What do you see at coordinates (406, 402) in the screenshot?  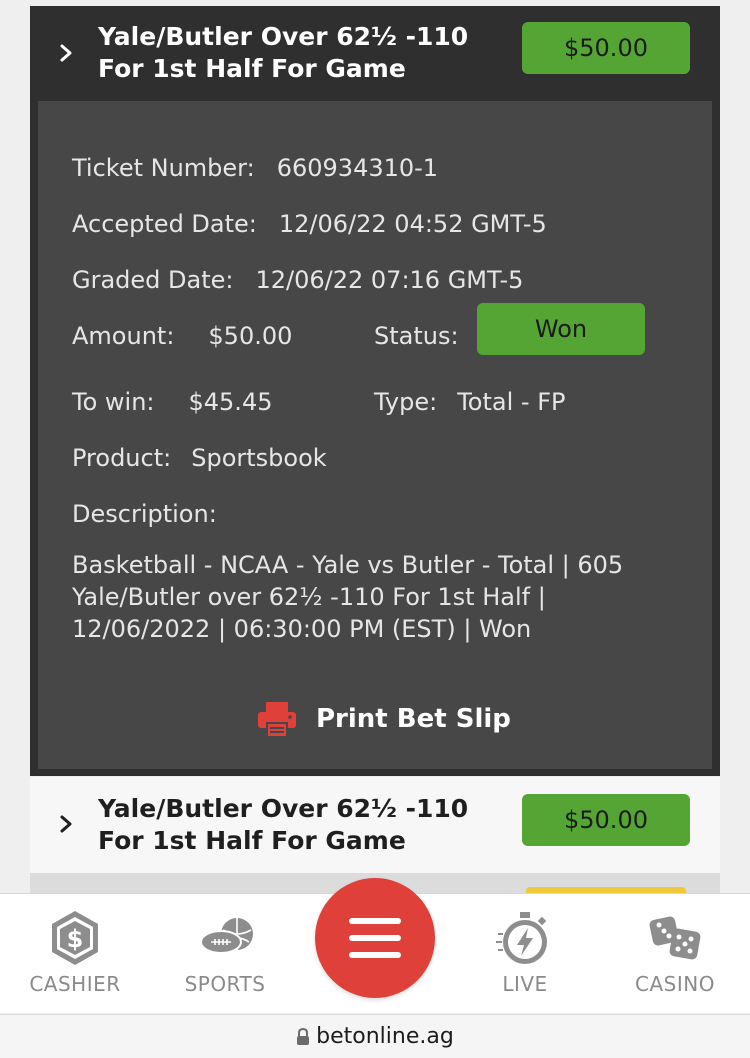 I see `type-label: Type:` at bounding box center [406, 402].